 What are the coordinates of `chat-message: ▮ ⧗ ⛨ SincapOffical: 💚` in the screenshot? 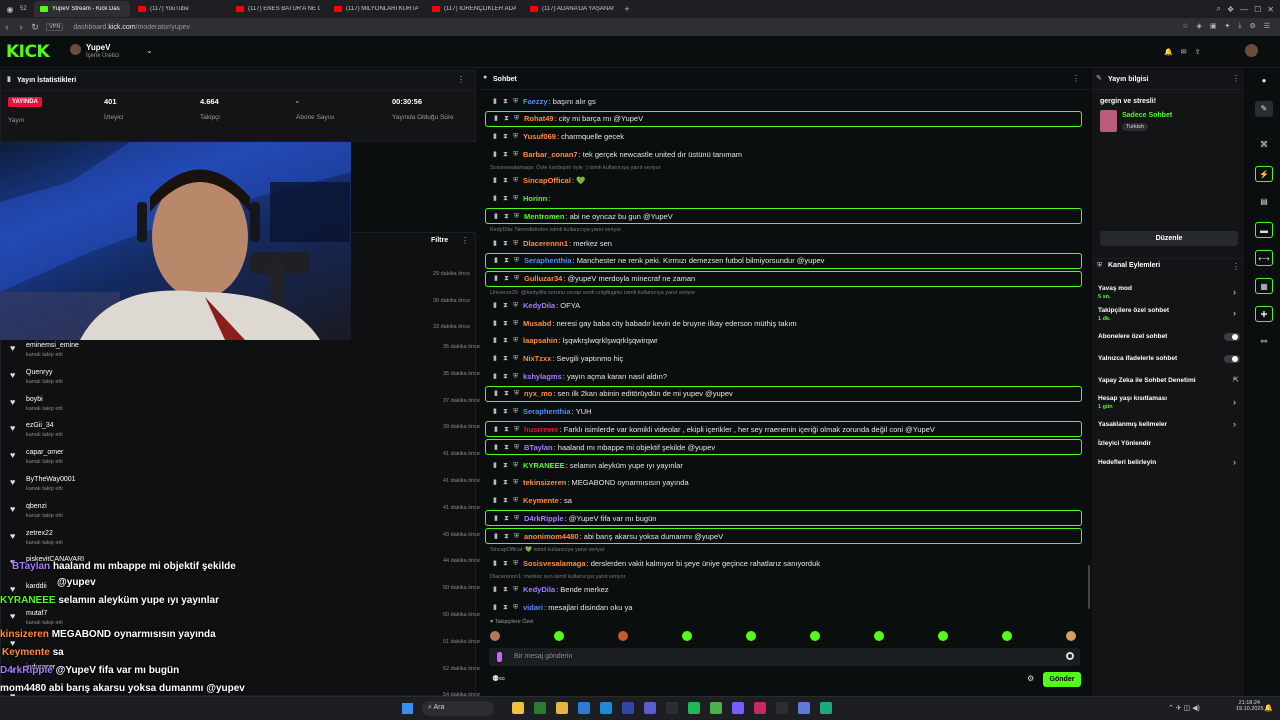 It's located at (539, 181).